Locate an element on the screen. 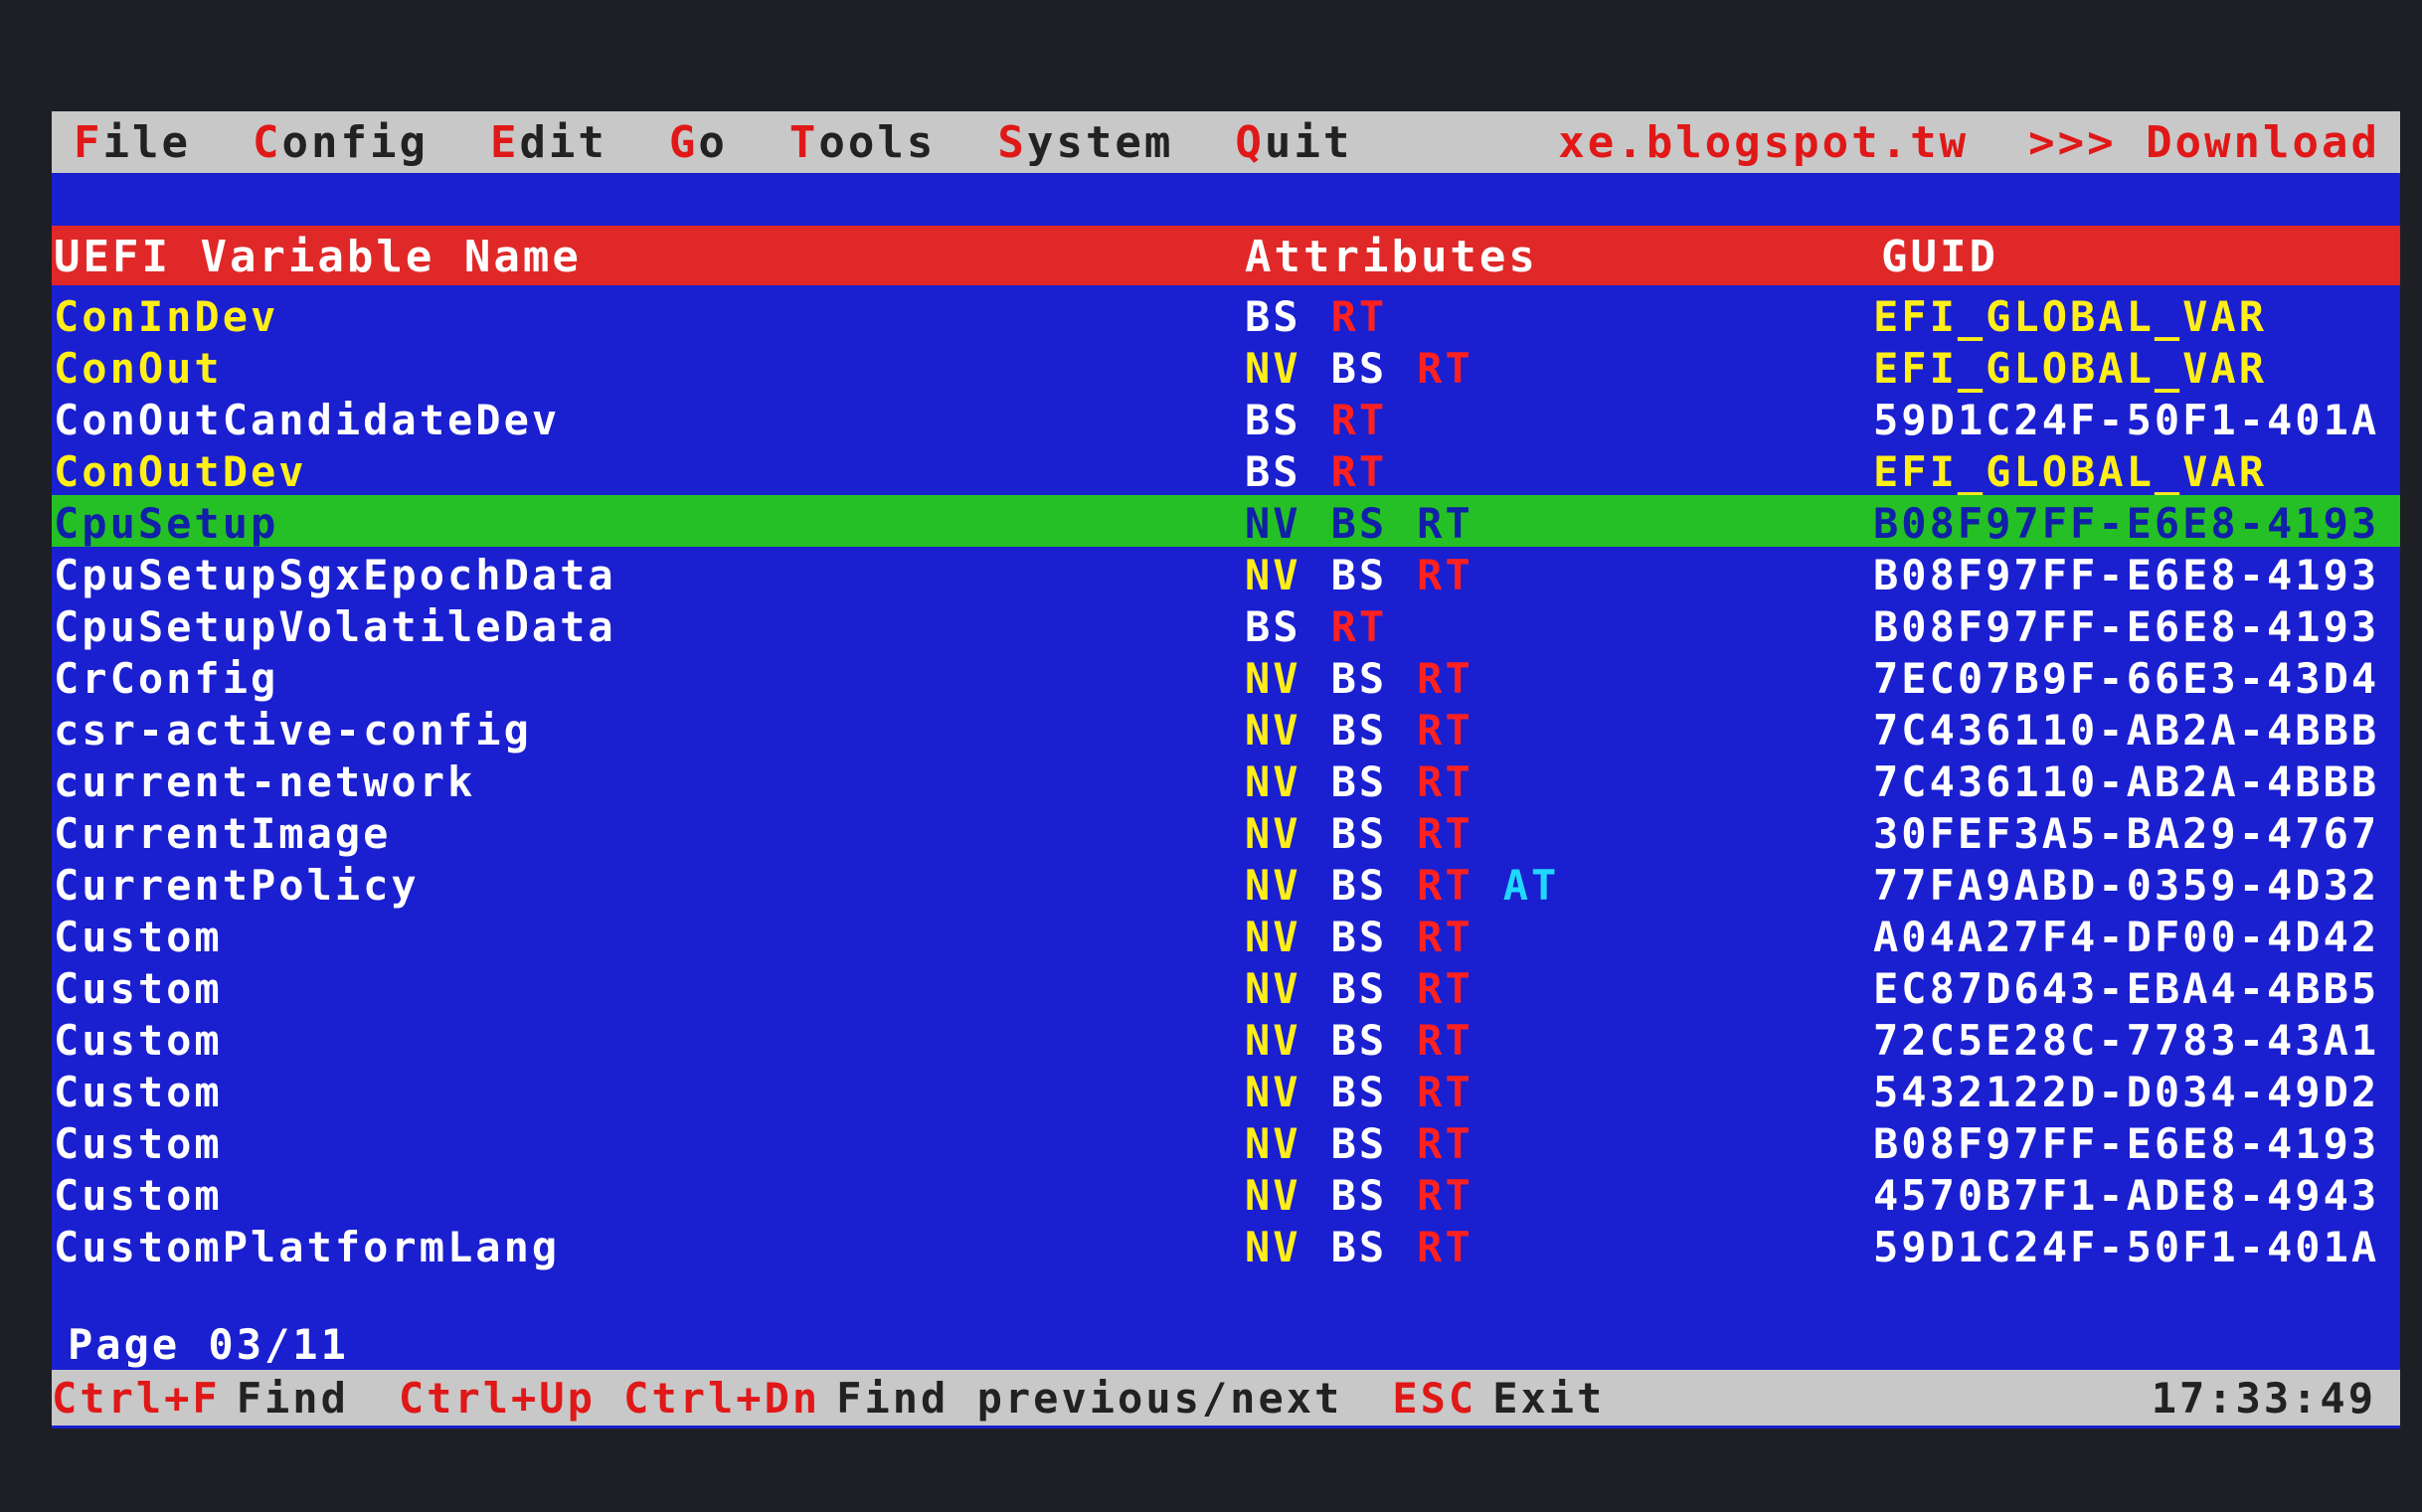 The width and height of the screenshot is (2422, 1512). table-row: ConOutDev BS RT EFI_GLOBAL_VAR is located at coordinates (1226, 469).